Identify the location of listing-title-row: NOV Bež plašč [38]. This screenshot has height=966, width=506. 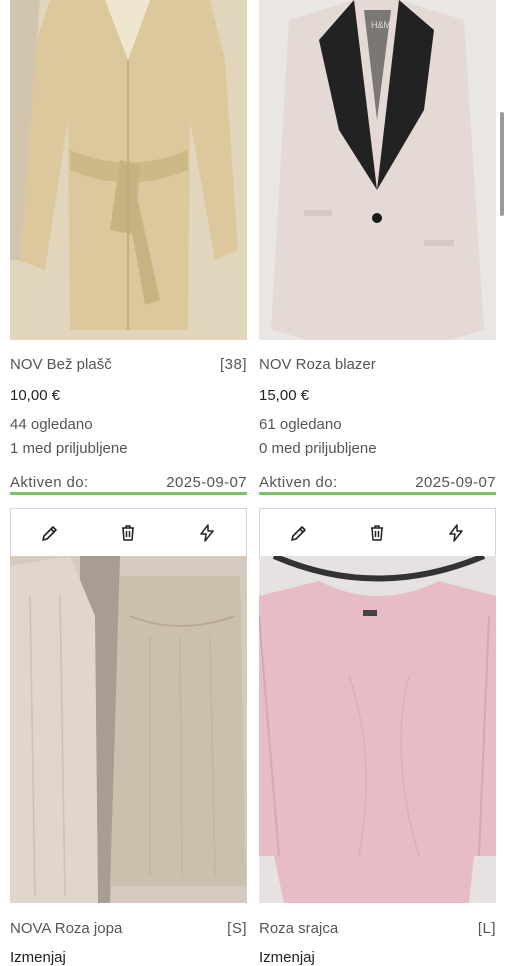
(128, 364).